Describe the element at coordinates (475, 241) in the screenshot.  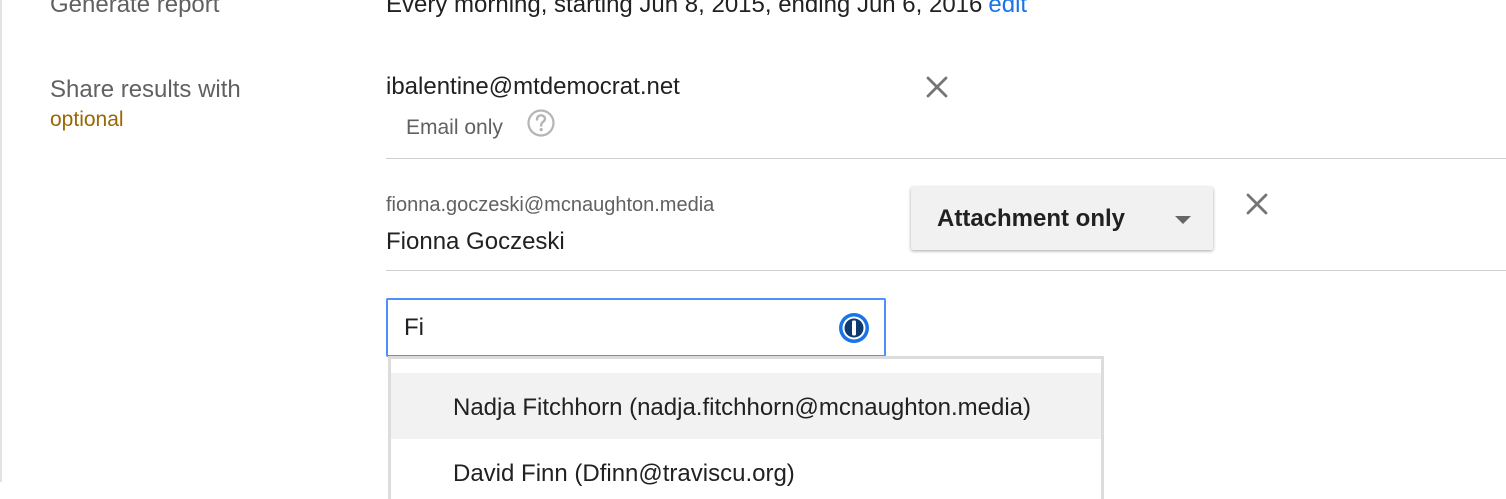
I see `recipient-name: Fionna Goczeski` at that location.